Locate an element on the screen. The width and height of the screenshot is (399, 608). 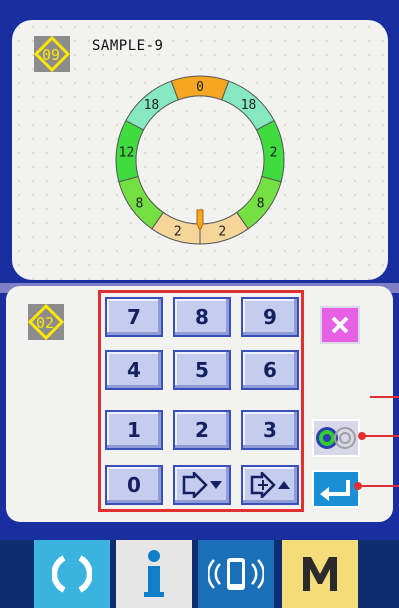
communication-icon is located at coordinates (236, 574).